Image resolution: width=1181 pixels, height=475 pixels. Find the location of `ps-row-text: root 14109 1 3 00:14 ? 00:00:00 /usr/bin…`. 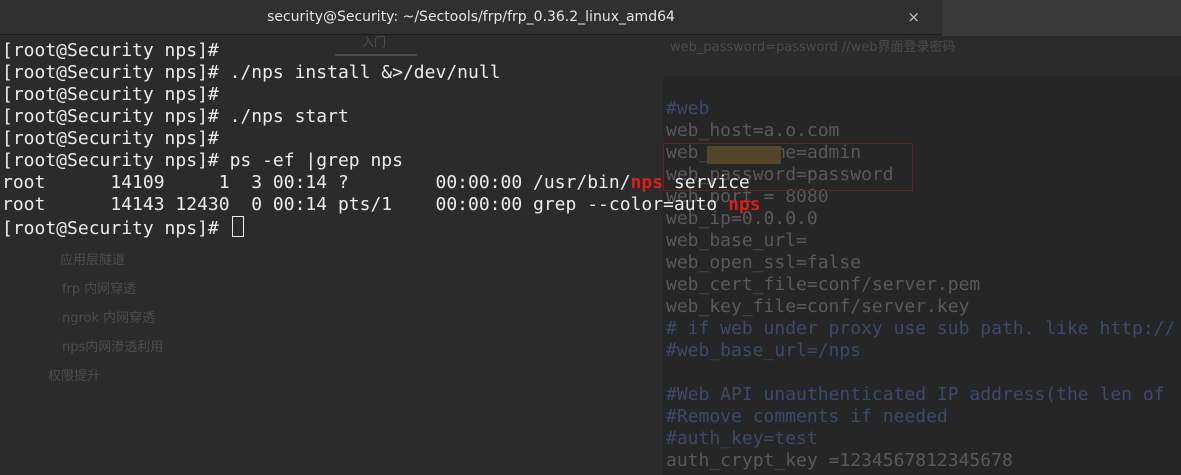

ps-row-text: root 14109 1 3 00:14 ? 00:00:00 /usr/bin… is located at coordinates (316, 182).